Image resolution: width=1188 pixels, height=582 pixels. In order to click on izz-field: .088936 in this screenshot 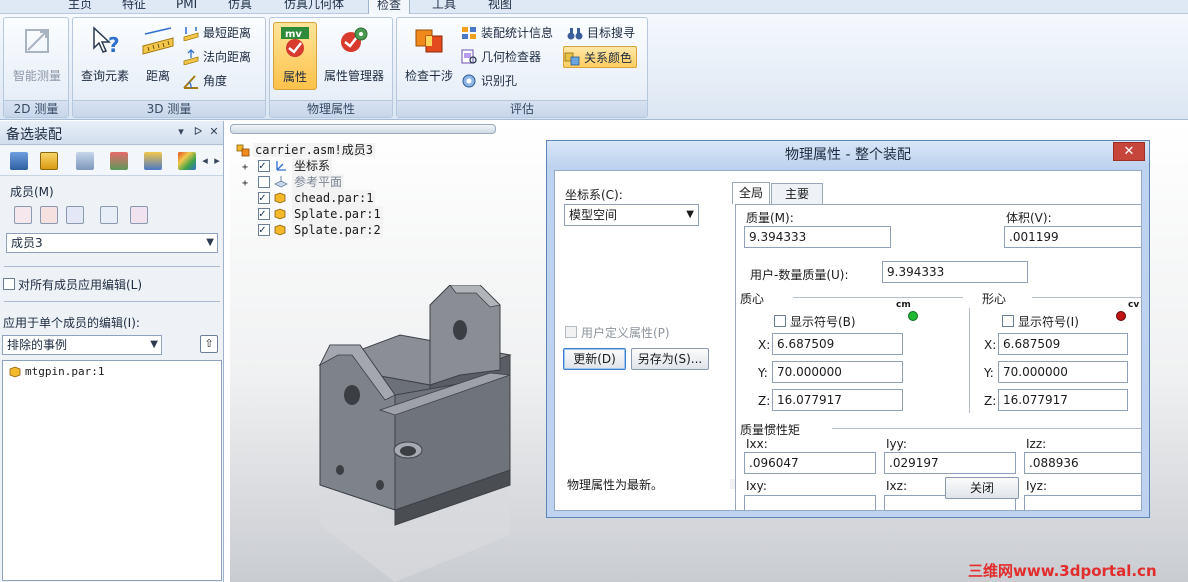, I will do `click(1082, 463)`.